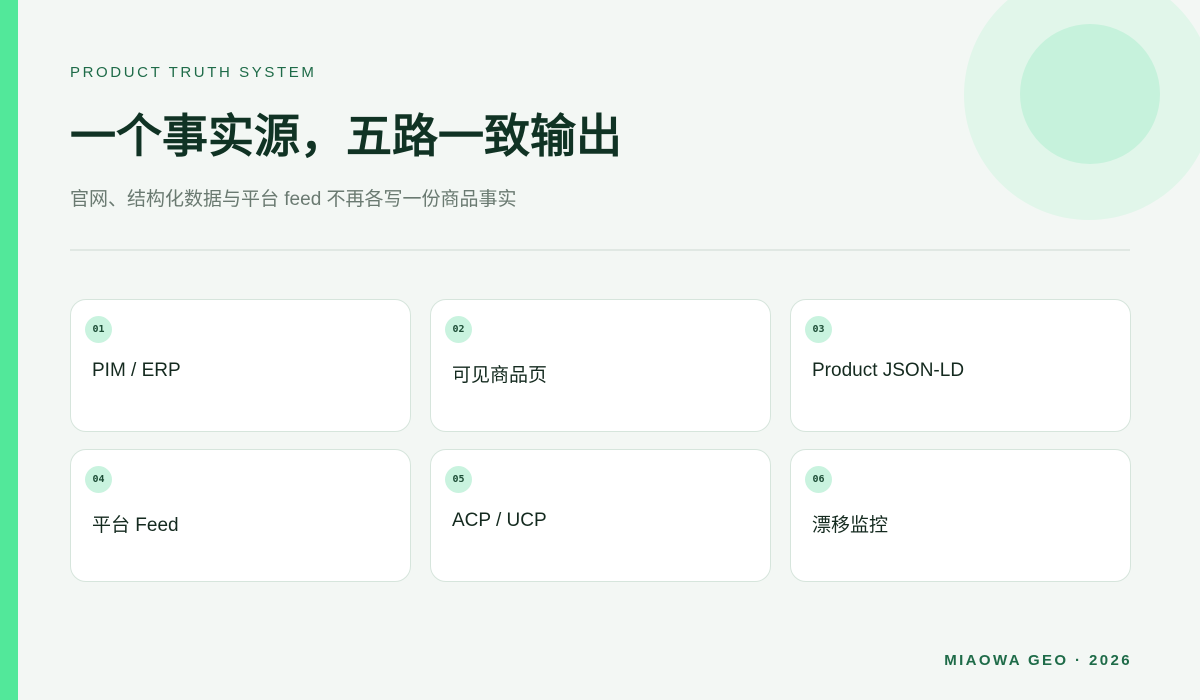 The height and width of the screenshot is (700, 1200). Describe the element at coordinates (240, 365) in the screenshot. I see `card-pim-erp: 01 PIM / ERP` at that location.